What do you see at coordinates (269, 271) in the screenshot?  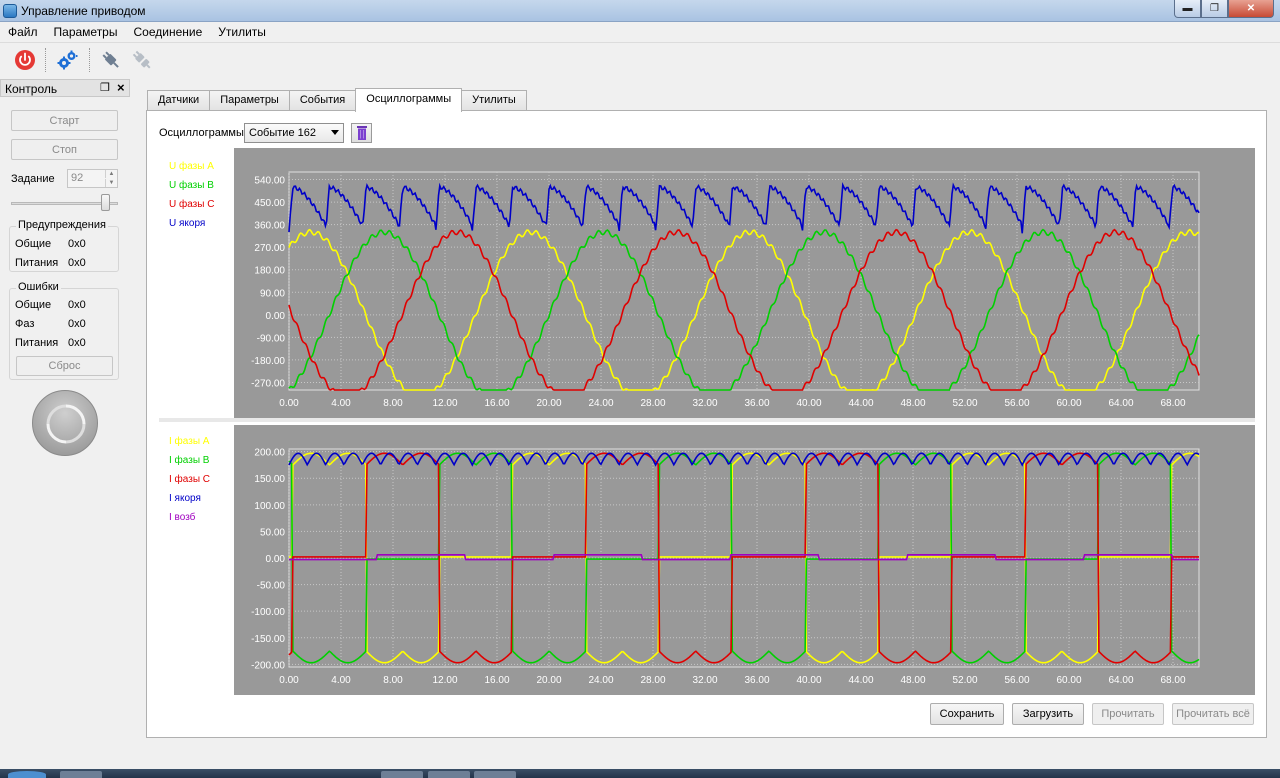 I see `y-tick-label: 180.00` at bounding box center [269, 271].